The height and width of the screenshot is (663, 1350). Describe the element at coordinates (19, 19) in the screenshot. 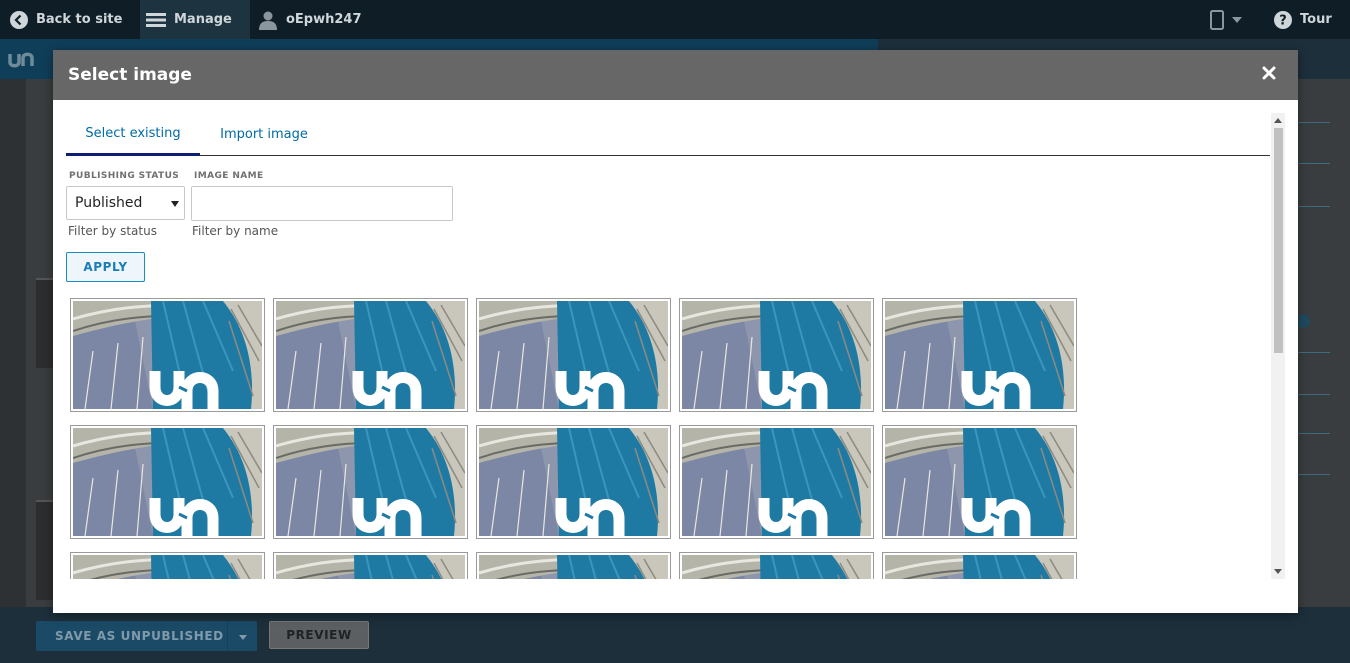

I see `back-arrow-icon` at that location.